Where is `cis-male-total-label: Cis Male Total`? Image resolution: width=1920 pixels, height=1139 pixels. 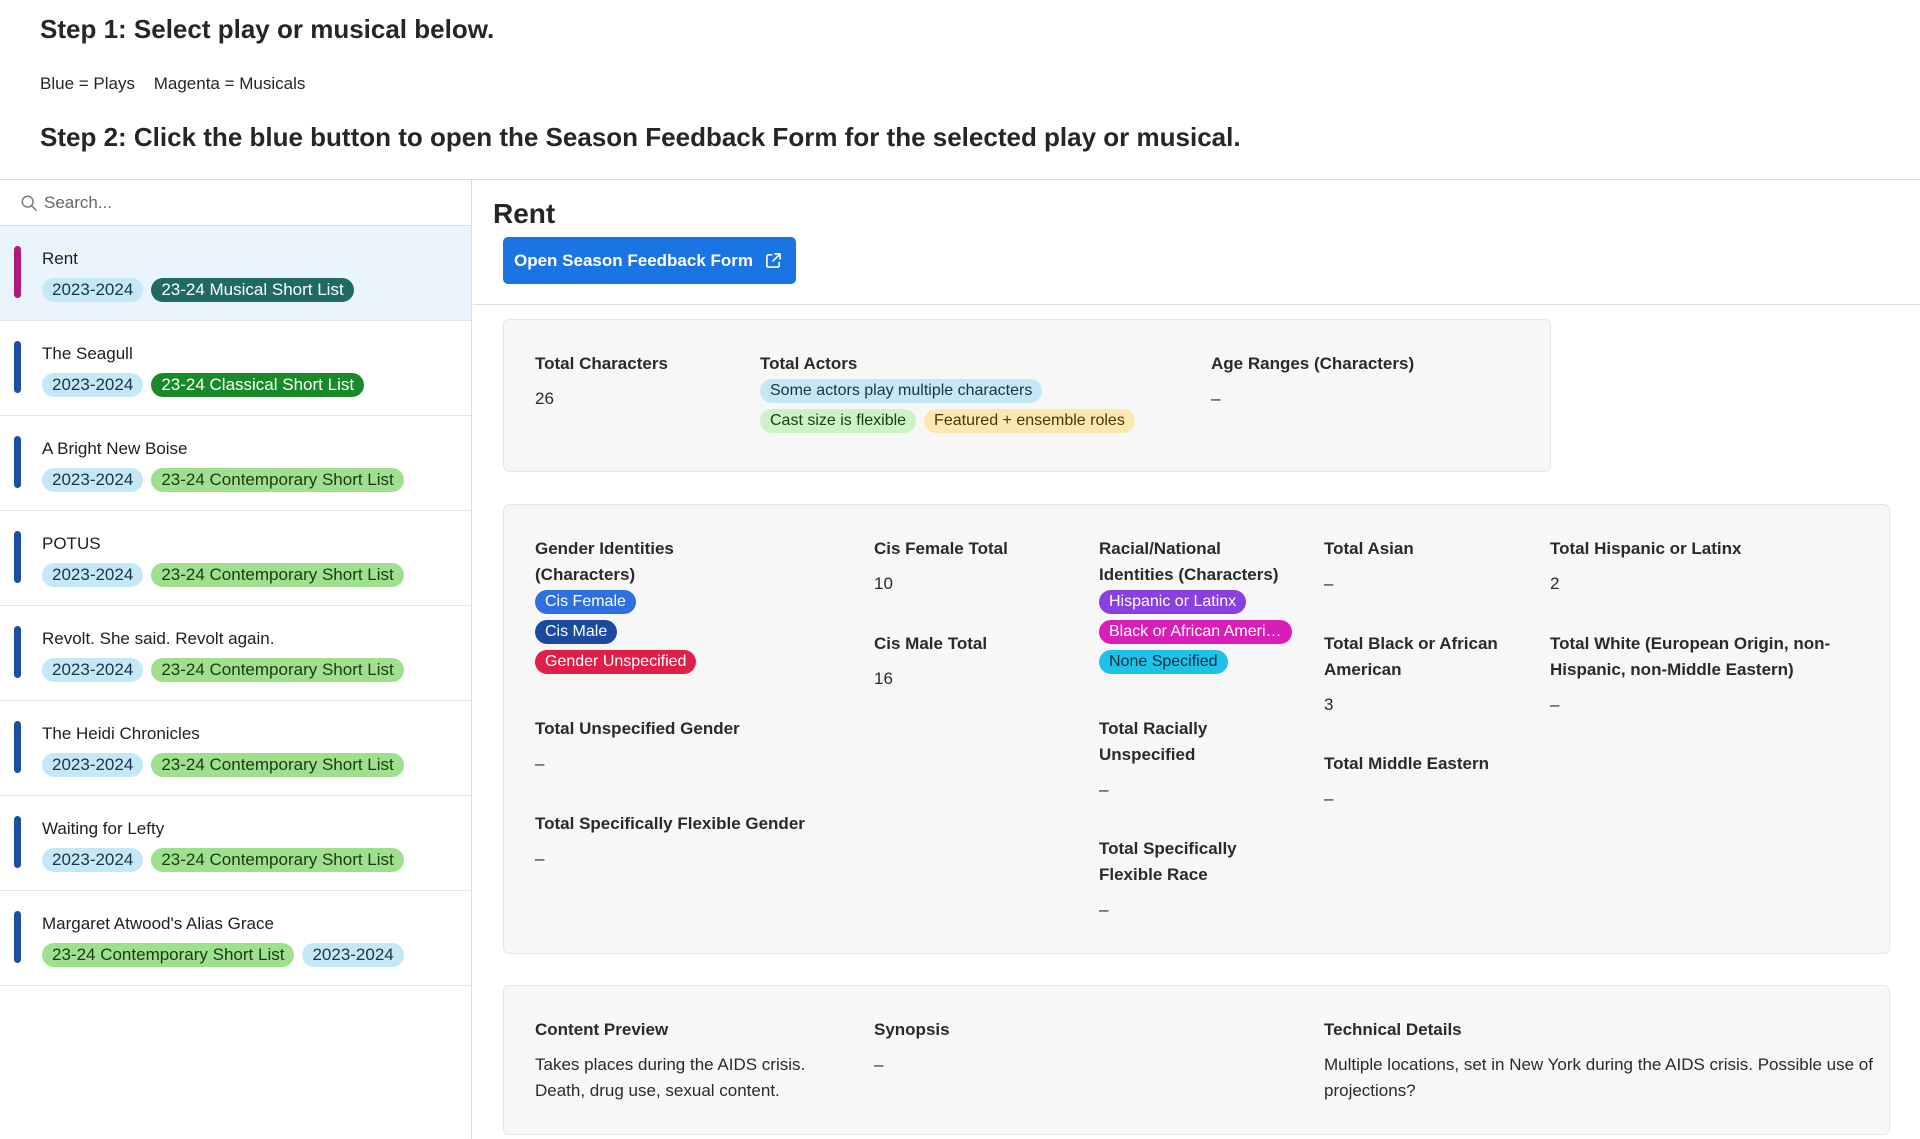 cis-male-total-label: Cis Male Total is located at coordinates (931, 643).